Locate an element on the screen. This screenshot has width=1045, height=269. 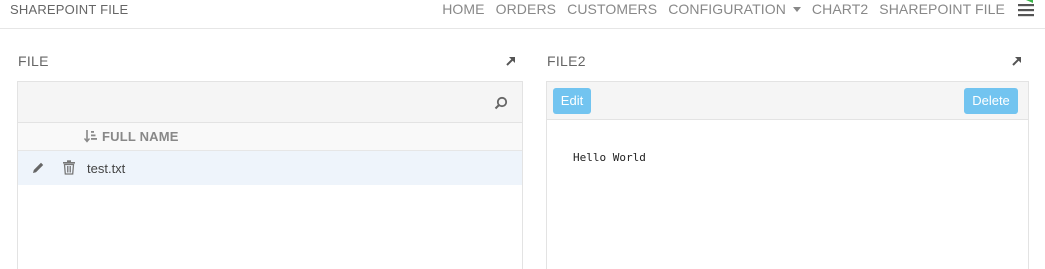
nav-sharepoint-file: SHAREPOINT FILE is located at coordinates (942, 9).